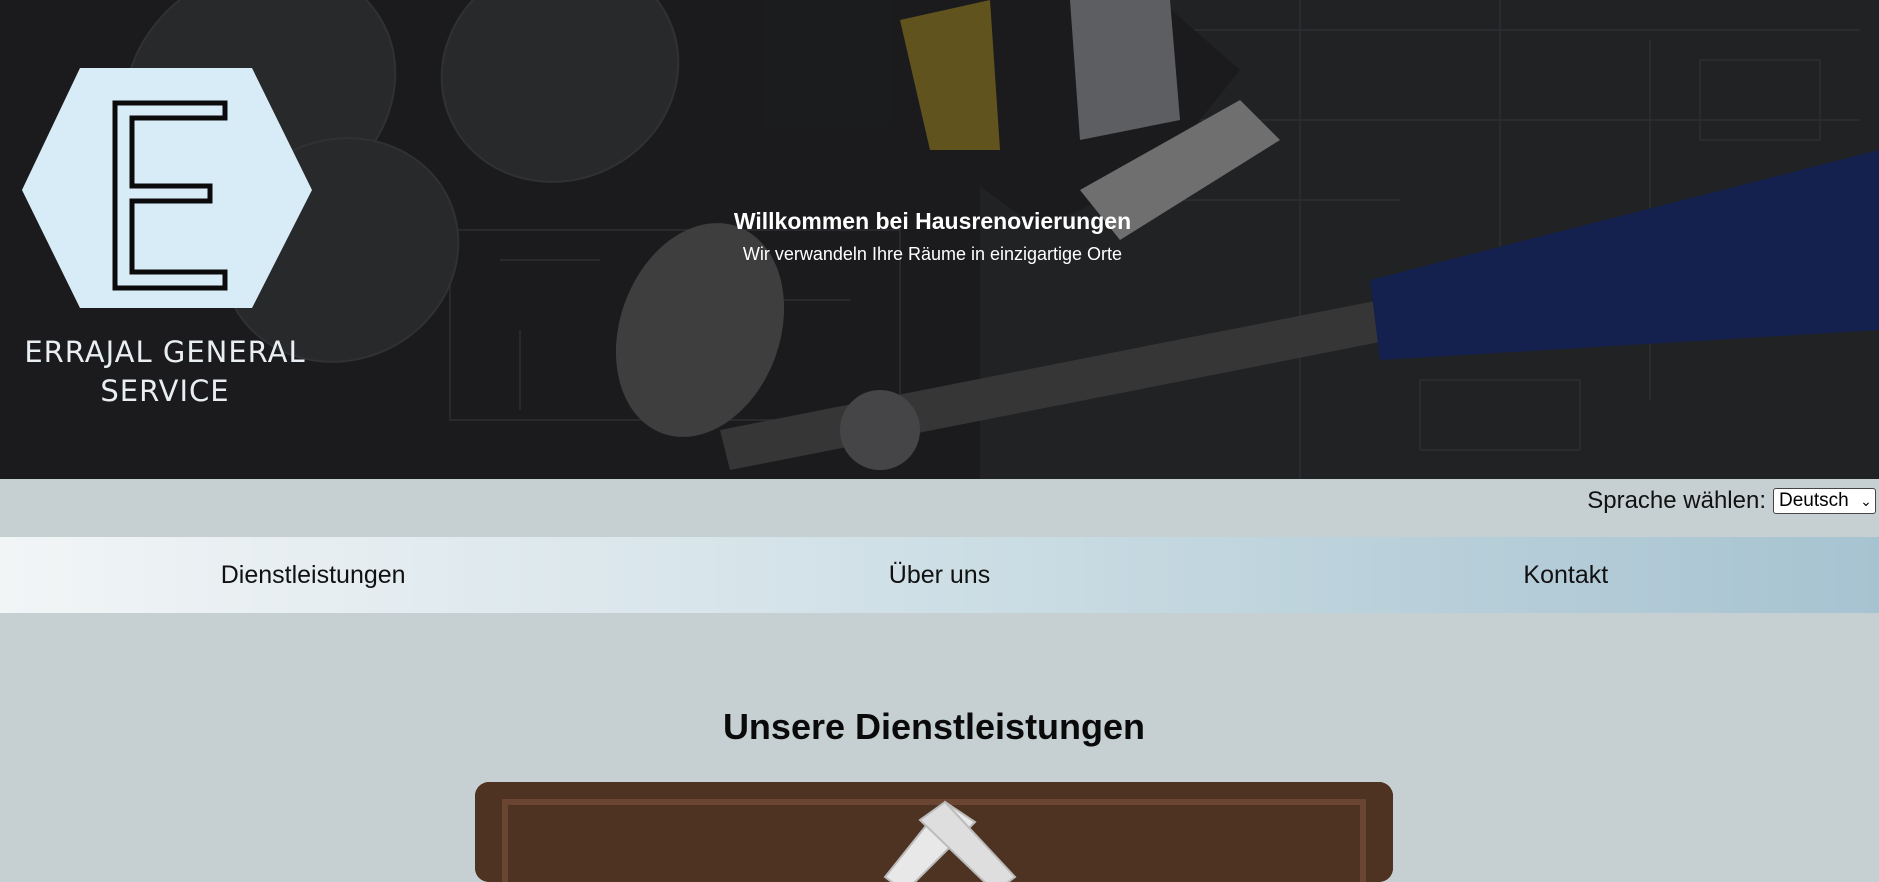  I want to click on language-select: Deutsch ⌄, so click(1824, 501).